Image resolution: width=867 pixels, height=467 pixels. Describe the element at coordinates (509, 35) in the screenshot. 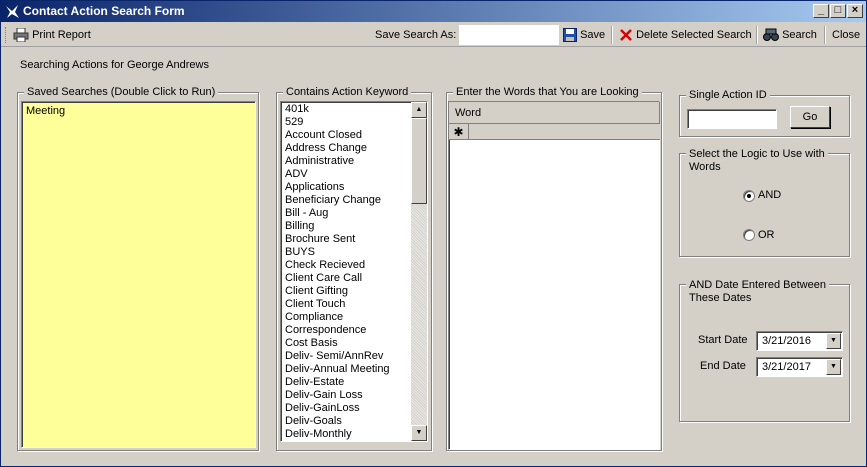

I see `save-search-name-input` at that location.